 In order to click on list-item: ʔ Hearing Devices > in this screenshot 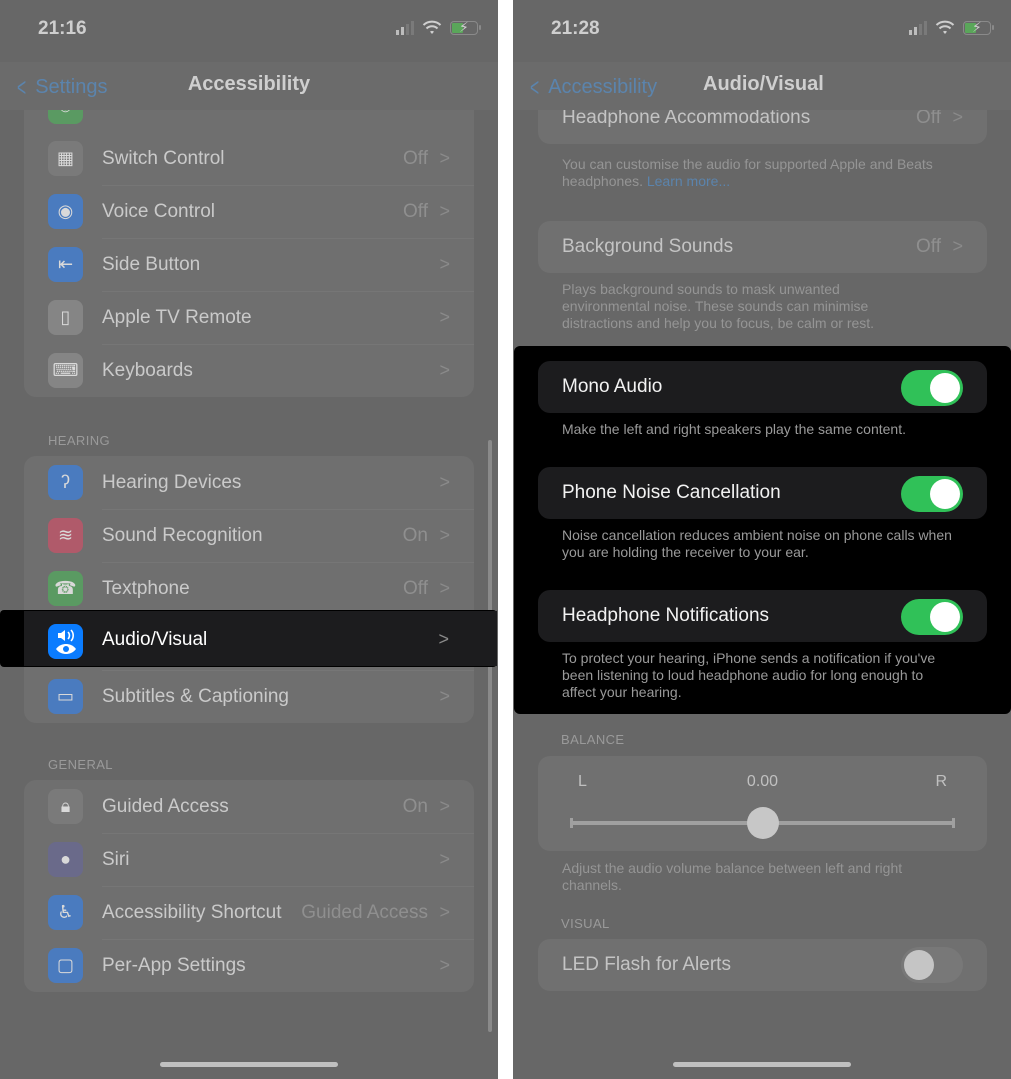, I will do `click(249, 482)`.